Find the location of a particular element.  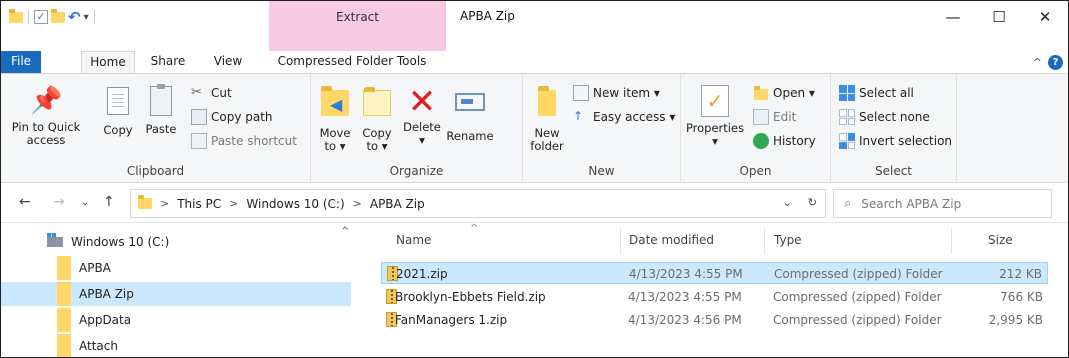

nav-item-apba-zip: APBA Zip is located at coordinates (176, 294).